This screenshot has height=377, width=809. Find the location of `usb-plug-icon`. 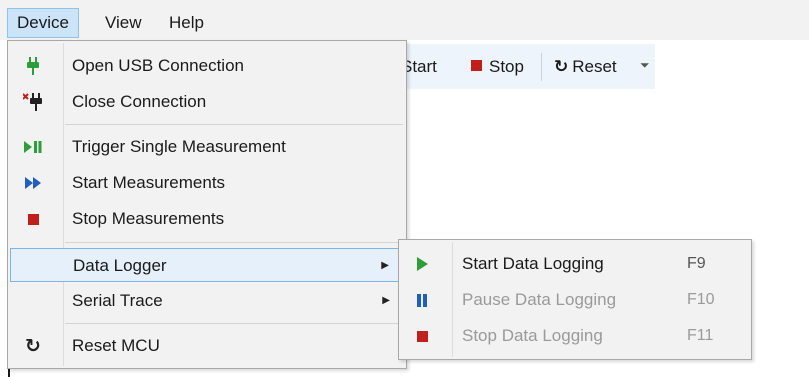

usb-plug-icon is located at coordinates (33, 66).